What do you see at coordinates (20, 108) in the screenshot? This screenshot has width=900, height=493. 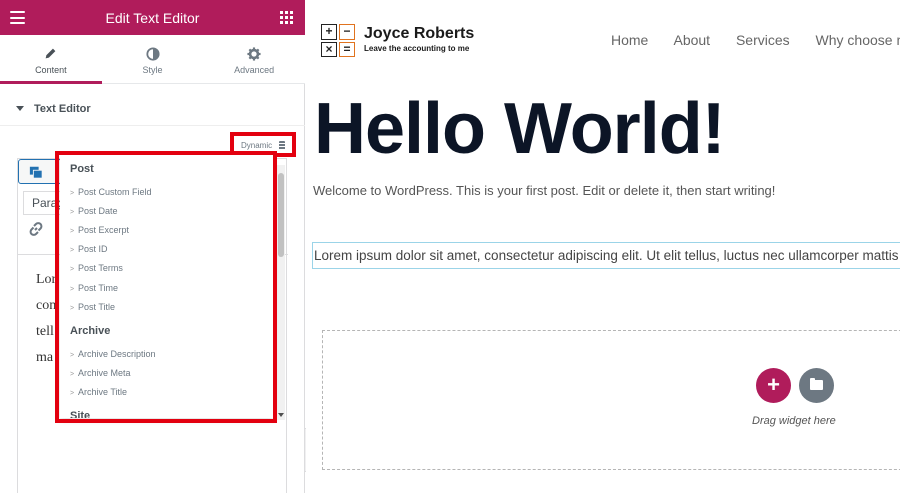 I see `caret-down-icon` at bounding box center [20, 108].